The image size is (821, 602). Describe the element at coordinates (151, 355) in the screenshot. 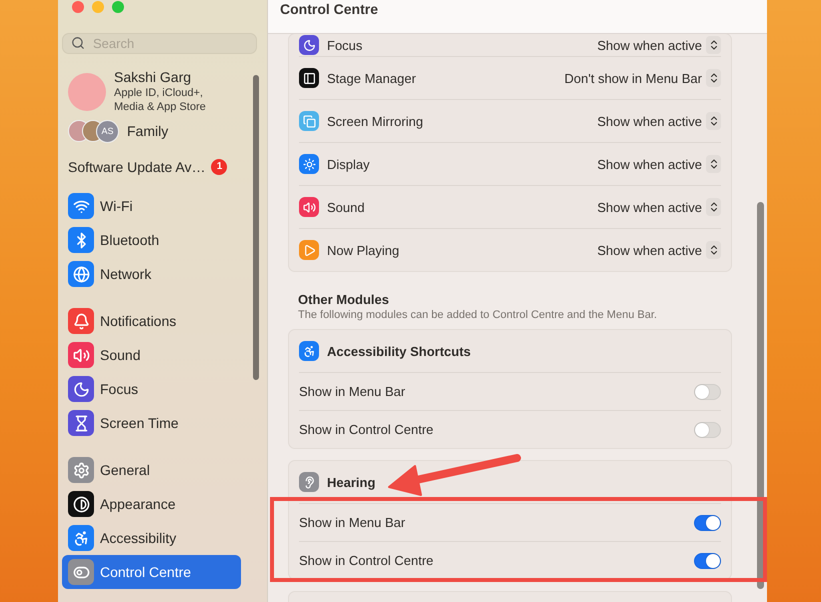

I see `sidebar-item: Sound` at that location.